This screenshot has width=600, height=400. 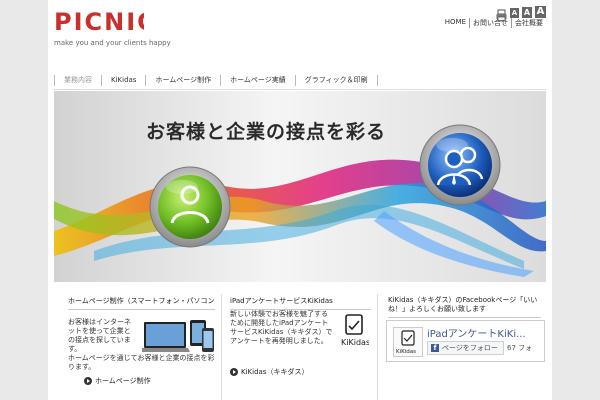 I want to click on facebook-follower-count: 67 フォ, so click(x=520, y=348).